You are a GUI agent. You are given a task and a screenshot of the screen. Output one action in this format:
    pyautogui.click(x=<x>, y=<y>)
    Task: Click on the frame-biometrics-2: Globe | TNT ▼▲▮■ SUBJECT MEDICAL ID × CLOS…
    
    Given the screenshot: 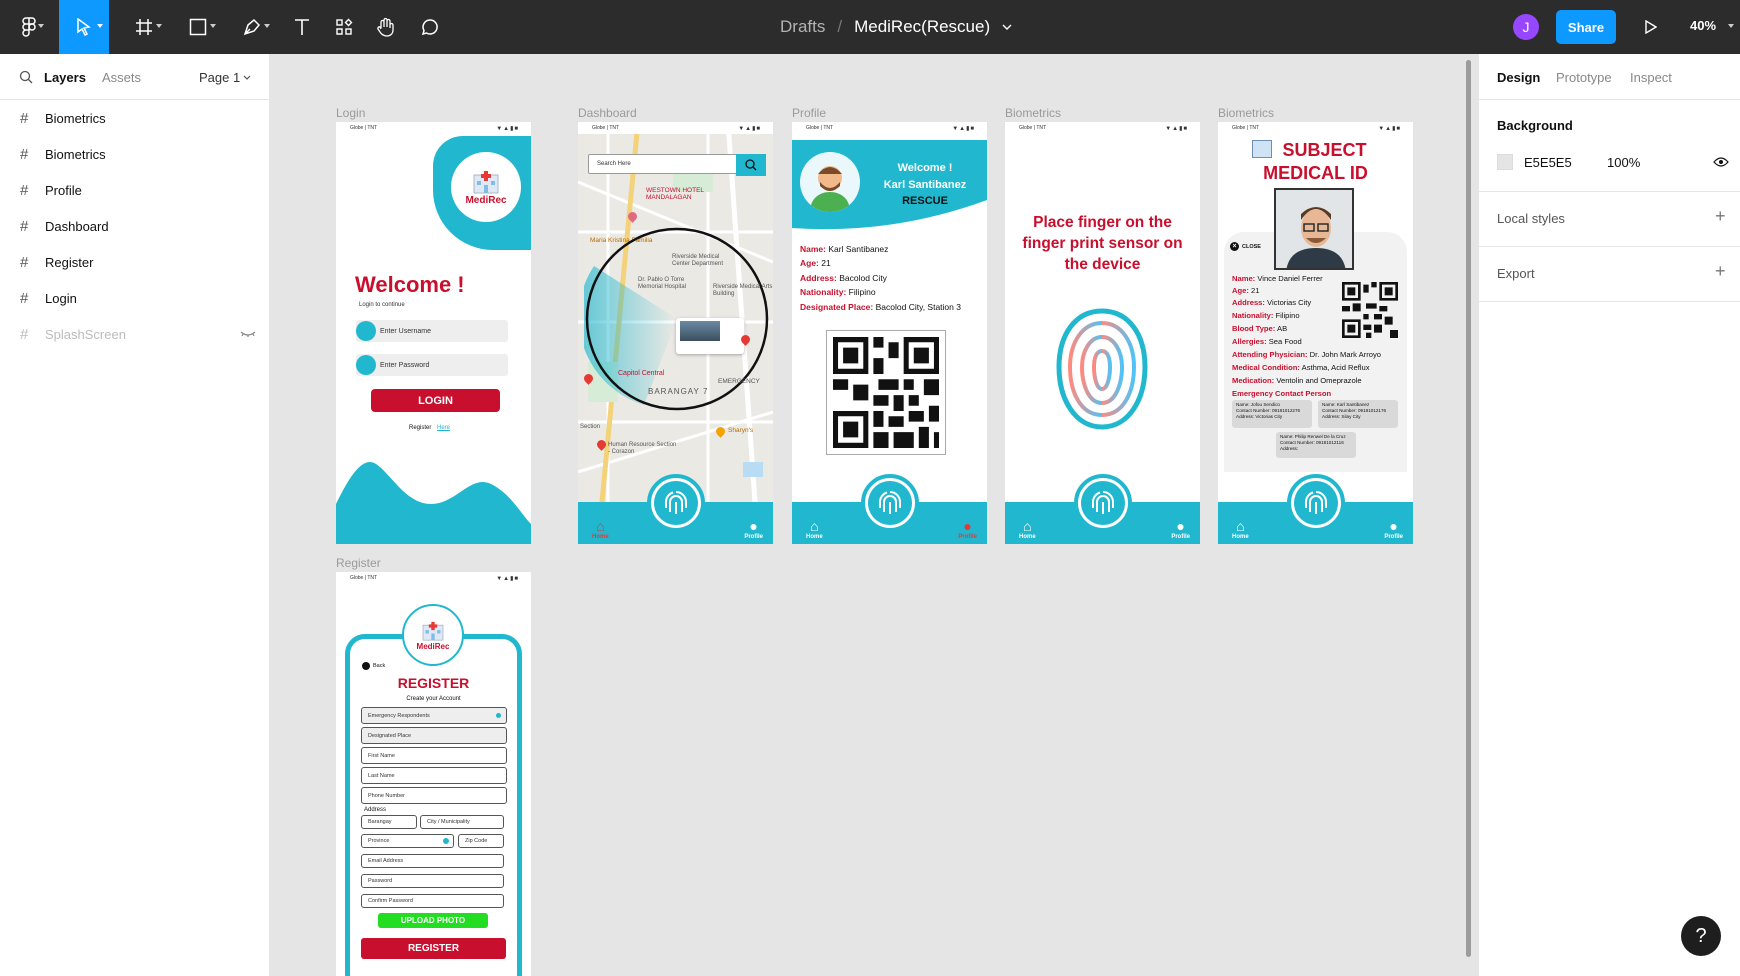 What is the action you would take?
    pyautogui.click(x=1315, y=333)
    